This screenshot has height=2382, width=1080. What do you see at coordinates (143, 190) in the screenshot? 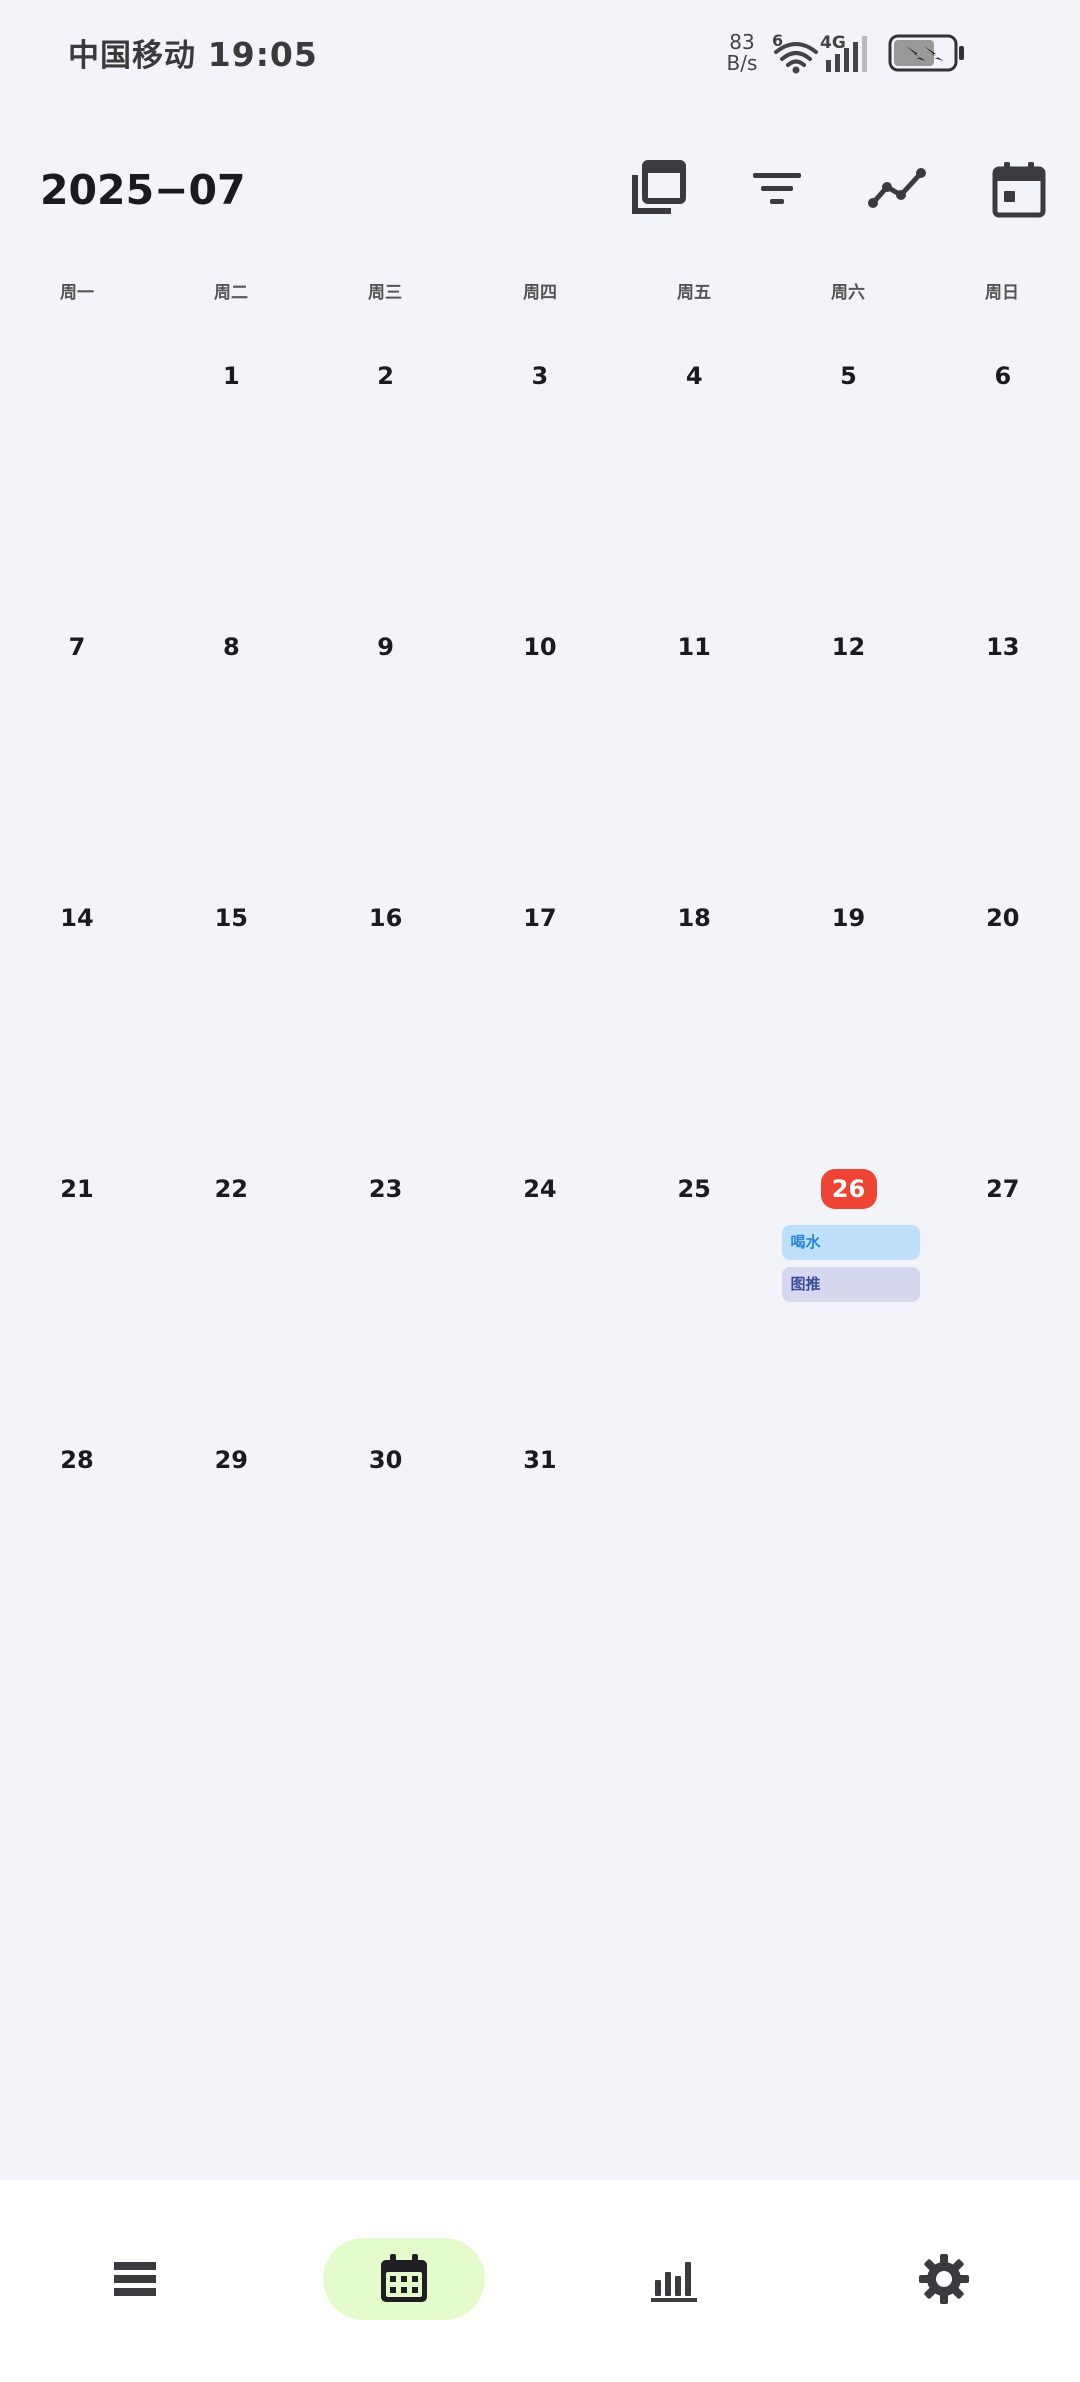
I see `month-title: 2025−07` at bounding box center [143, 190].